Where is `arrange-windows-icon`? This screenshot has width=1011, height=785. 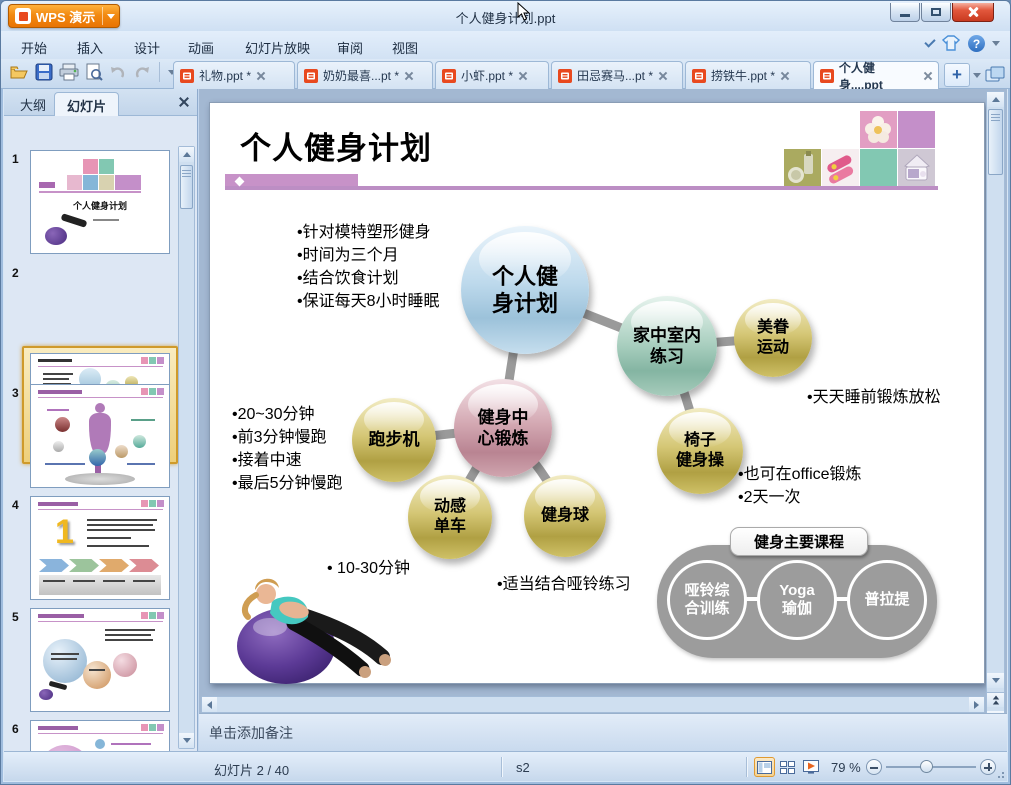
arrange-windows-icon is located at coordinates (995, 74).